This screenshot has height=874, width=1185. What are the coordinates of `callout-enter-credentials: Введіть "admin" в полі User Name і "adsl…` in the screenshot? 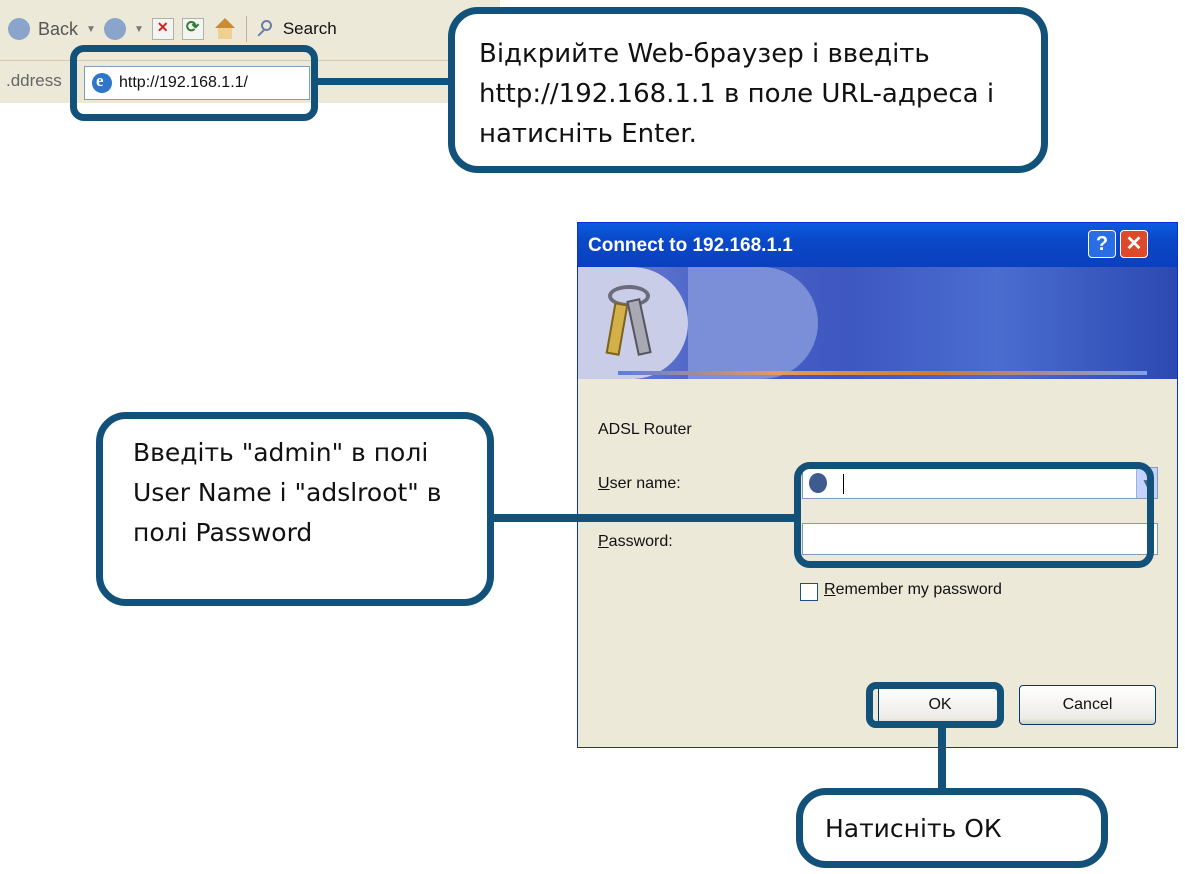 It's located at (295, 509).